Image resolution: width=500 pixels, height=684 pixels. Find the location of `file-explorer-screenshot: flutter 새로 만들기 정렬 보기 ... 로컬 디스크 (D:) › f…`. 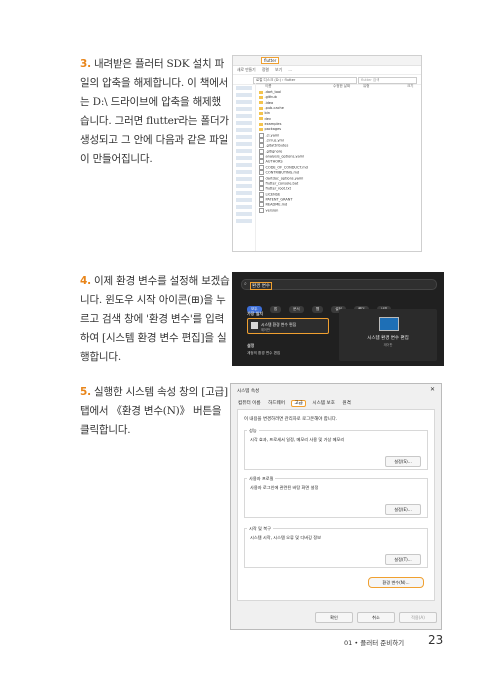

file-explorer-screenshot: flutter 새로 만들기 정렬 보기 ... 로컬 디스크 (D:) › f… is located at coordinates (327, 153).